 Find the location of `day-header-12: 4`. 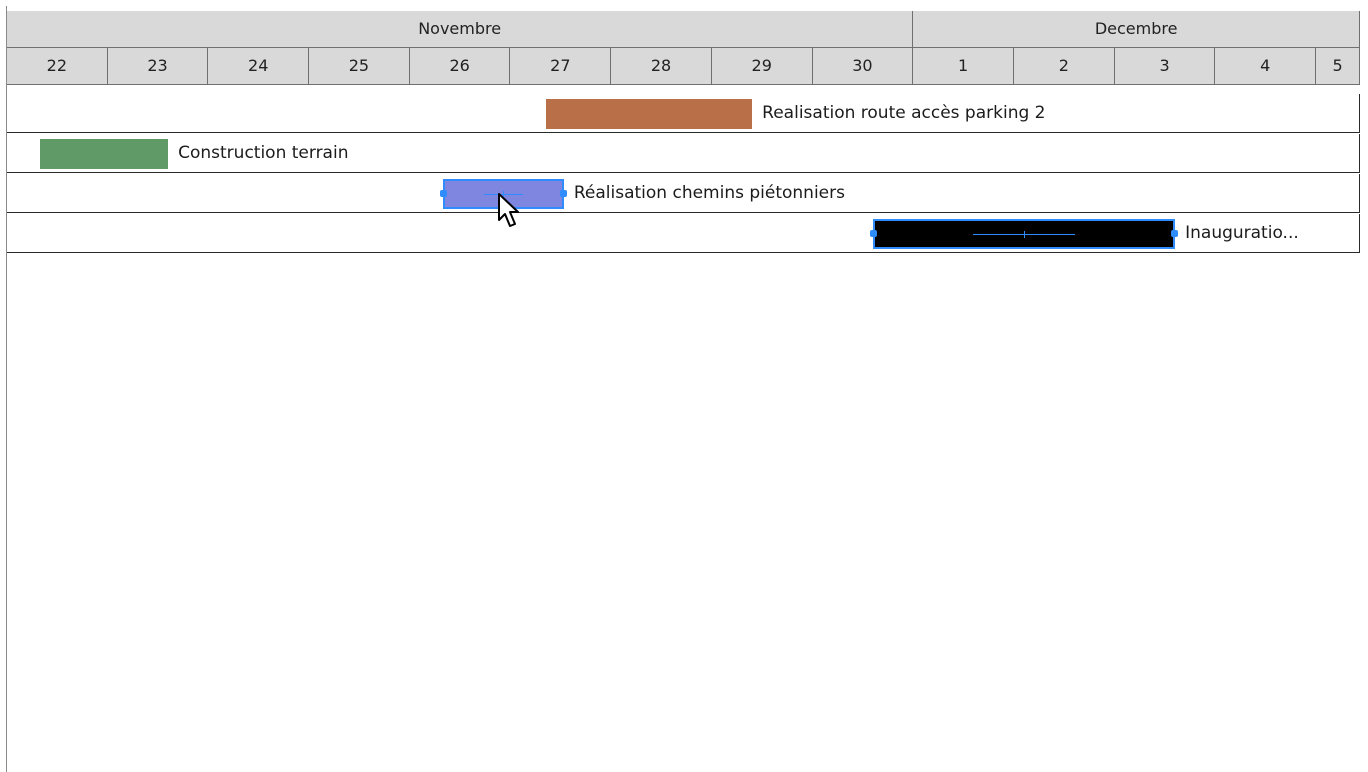

day-header-12: 4 is located at coordinates (1266, 66).